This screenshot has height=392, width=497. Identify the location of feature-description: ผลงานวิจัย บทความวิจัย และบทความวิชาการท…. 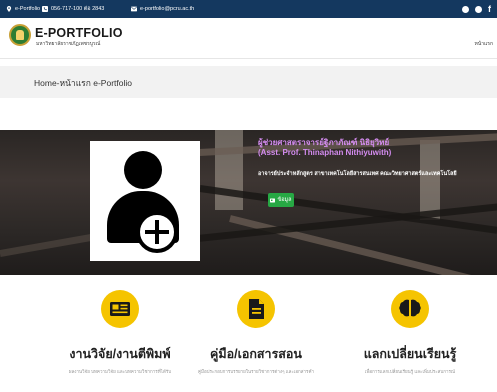
(120, 371).